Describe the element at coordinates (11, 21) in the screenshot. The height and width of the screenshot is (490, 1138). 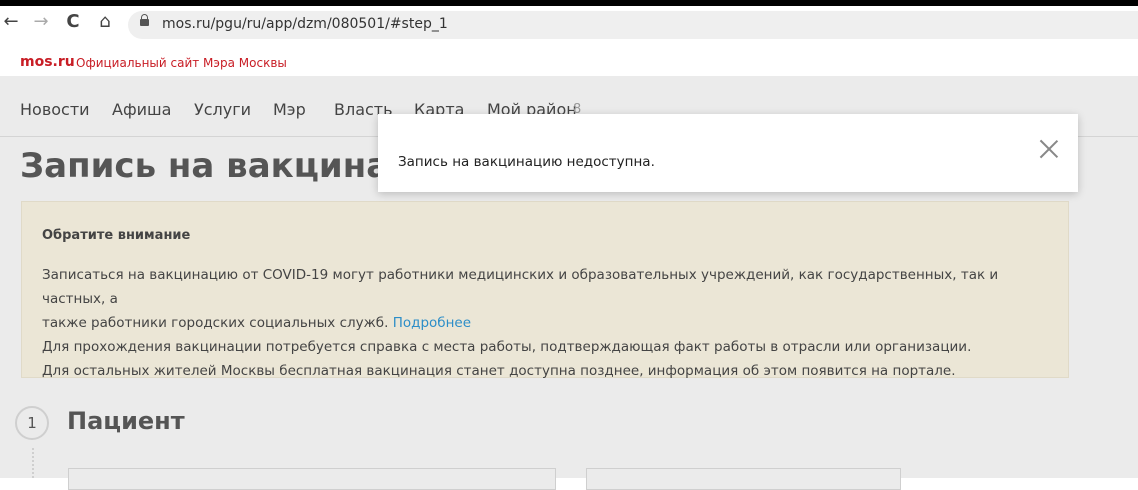
I see `back-icon: ←` at that location.